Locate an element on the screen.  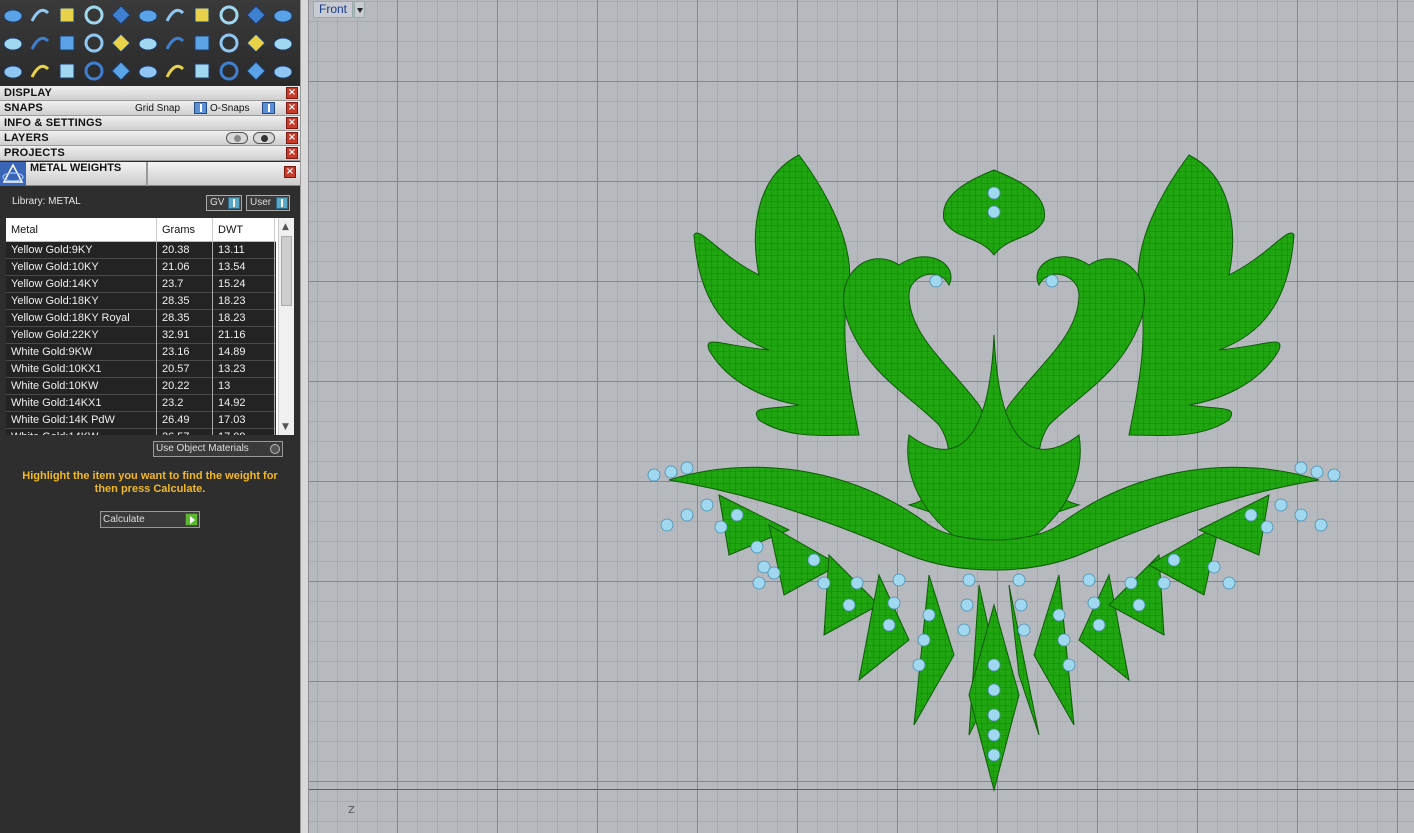
curve-tool-icon is located at coordinates (13, 15).